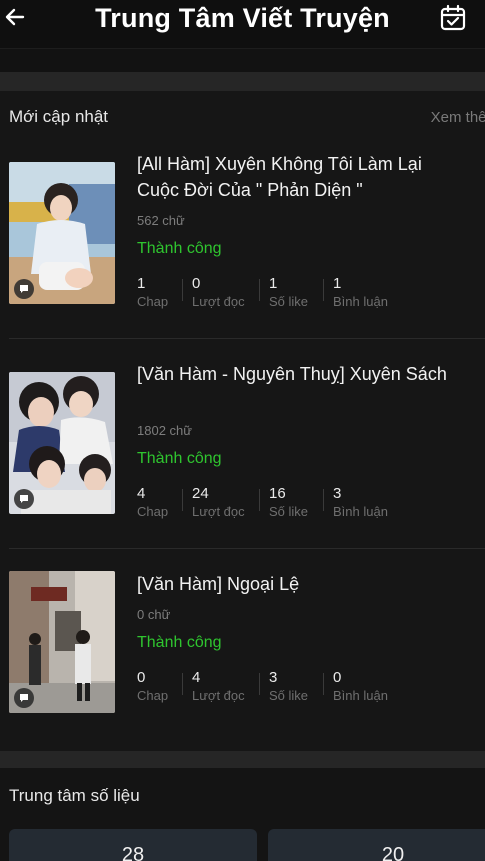 The width and height of the screenshot is (485, 861). I want to click on calendar-check-icon, so click(453, 20).